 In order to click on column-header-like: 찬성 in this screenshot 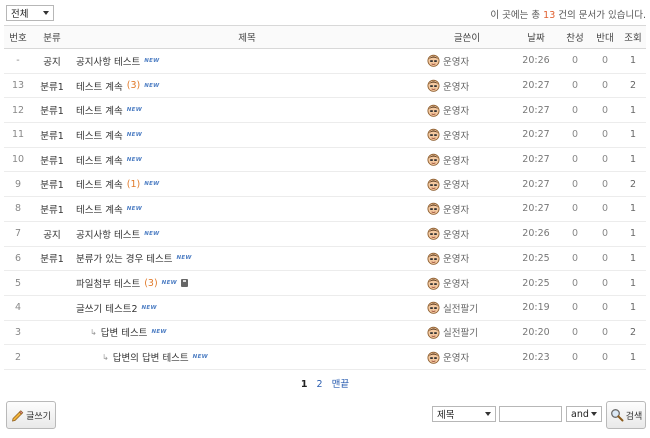, I will do `click(575, 37)`.